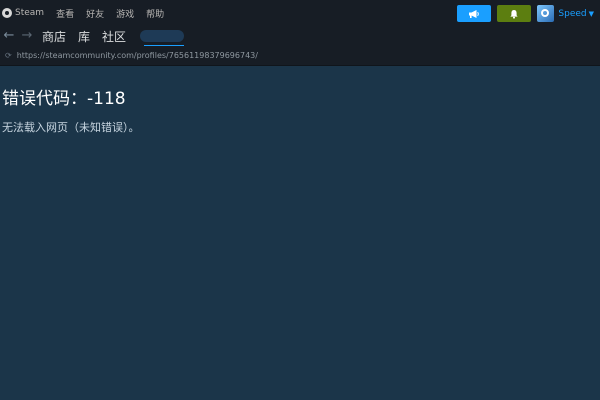  I want to click on menu-bar: Steam 查看 好友 游戏 帮助 Speed ▼, so click(300, 13).